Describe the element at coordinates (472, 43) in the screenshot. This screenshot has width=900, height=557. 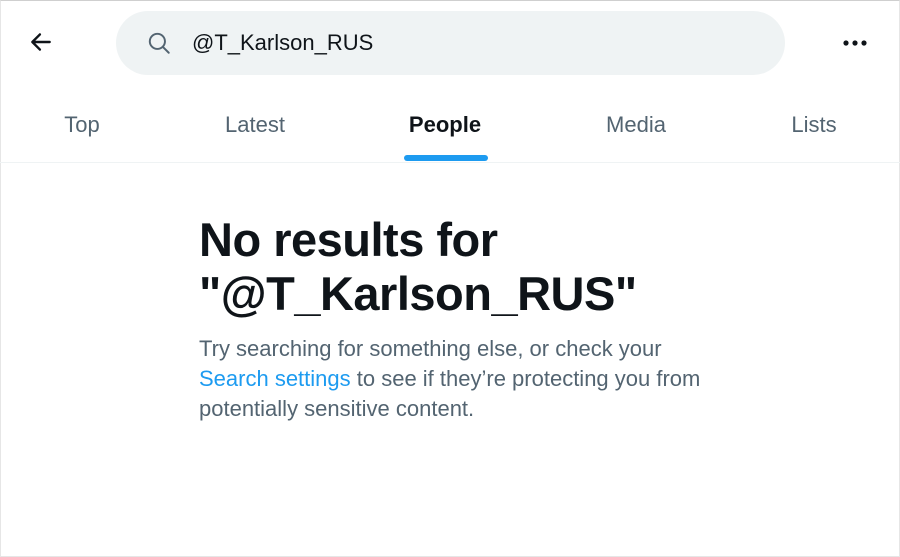
I see `search-input` at that location.